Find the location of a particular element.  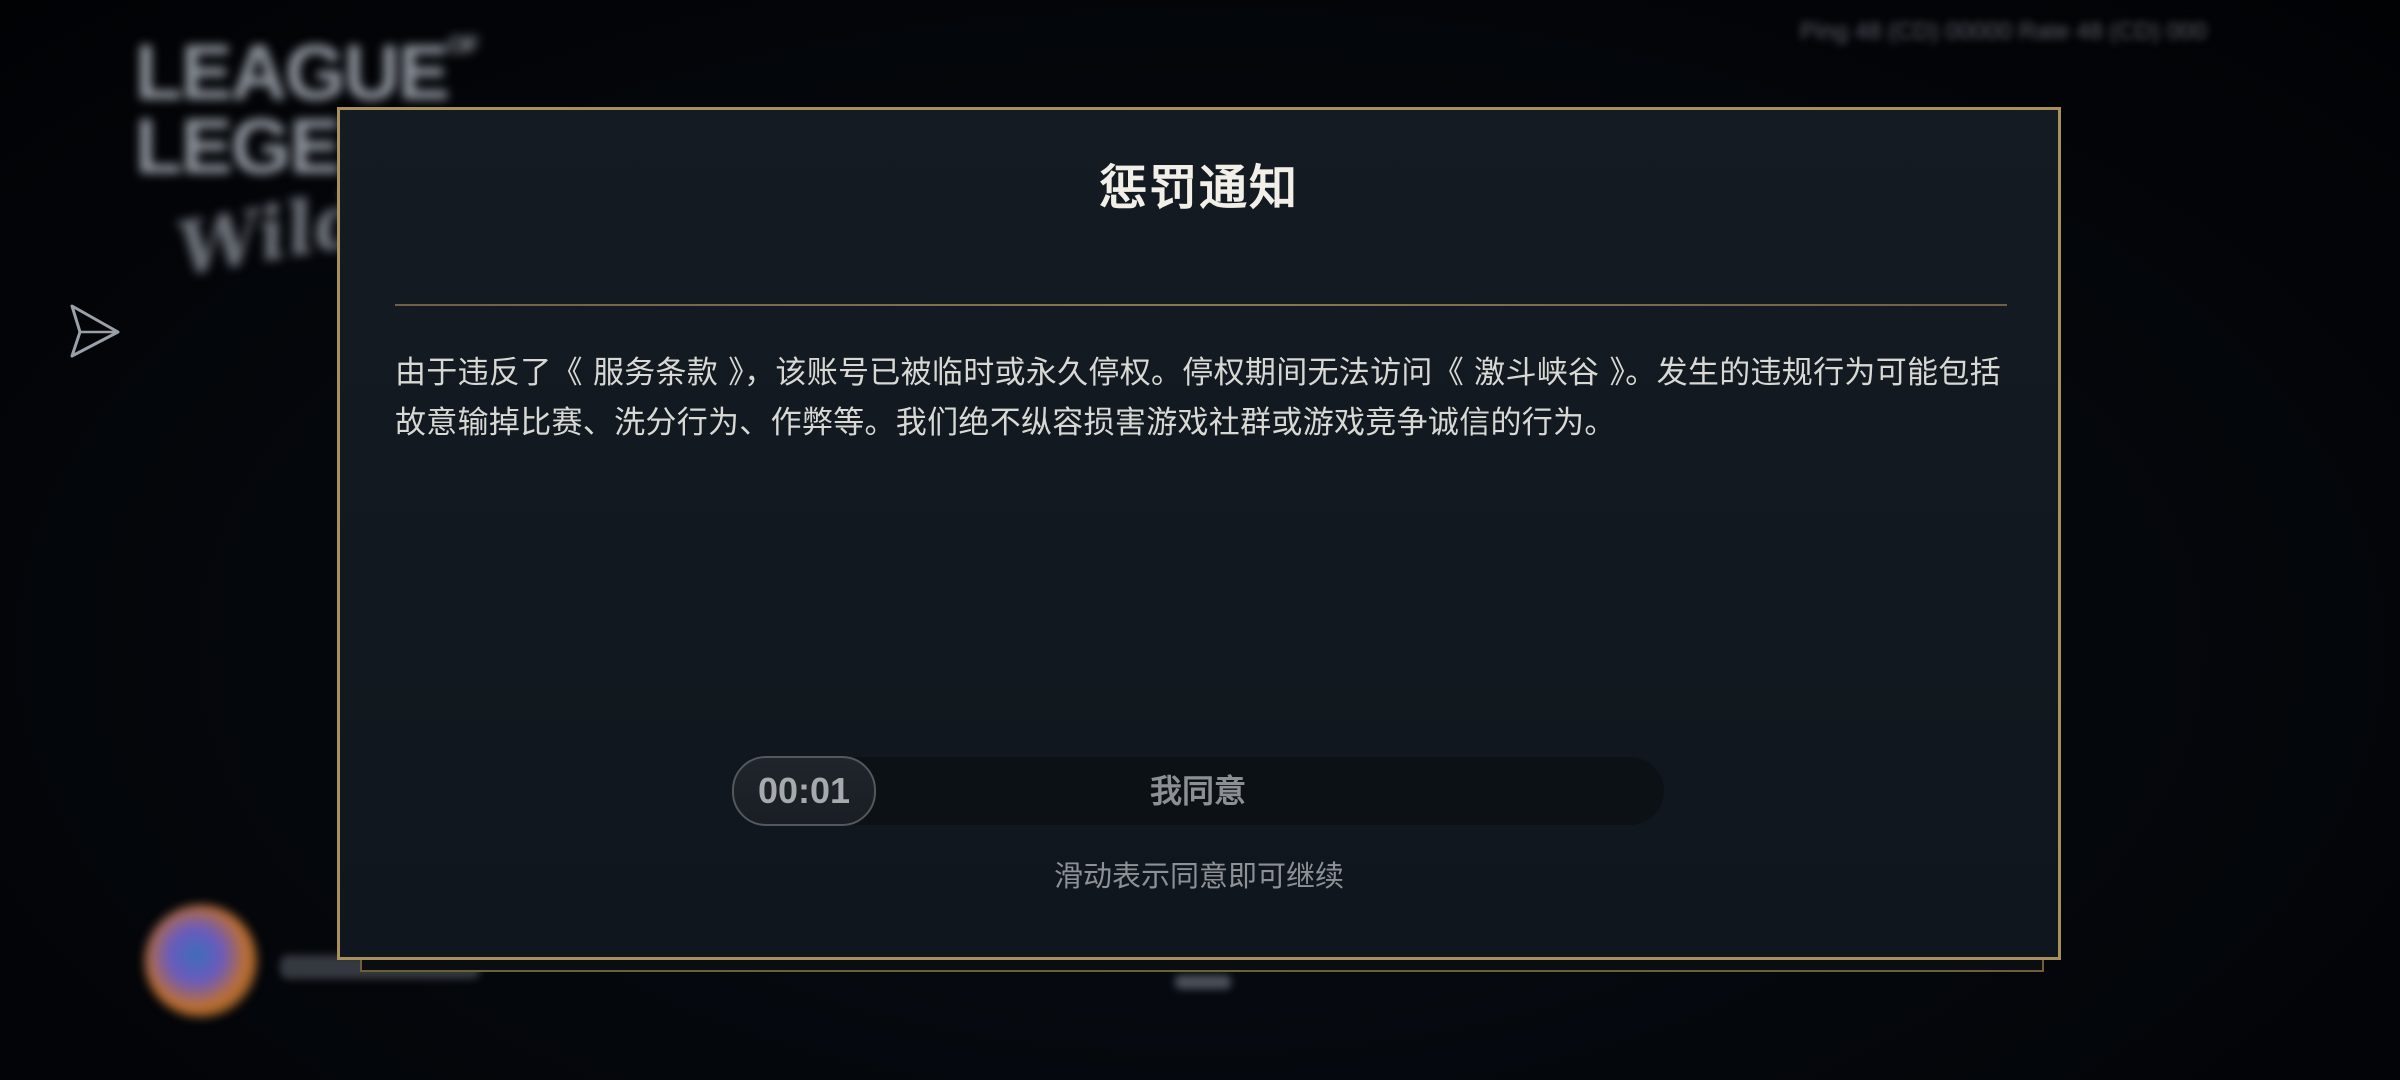

dialog-title: 惩罚通知 is located at coordinates (1198, 188).